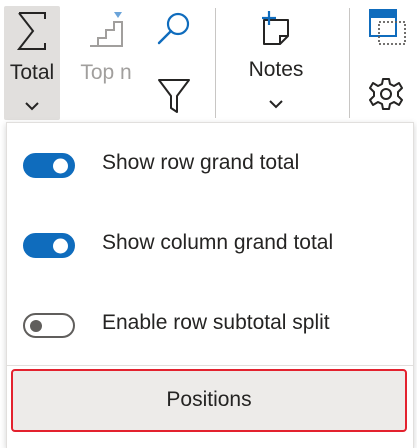 This screenshot has width=417, height=448. I want to click on total-button-label: Total, so click(32, 72).